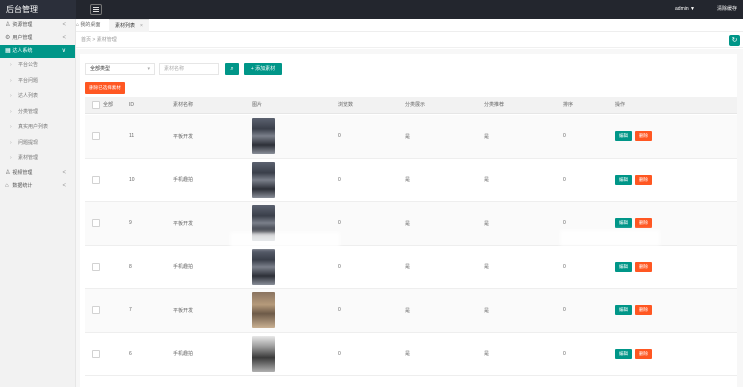 This screenshot has width=743, height=387. Describe the element at coordinates (120, 69) in the screenshot. I see `type-select: 全部类型 ▾` at that location.